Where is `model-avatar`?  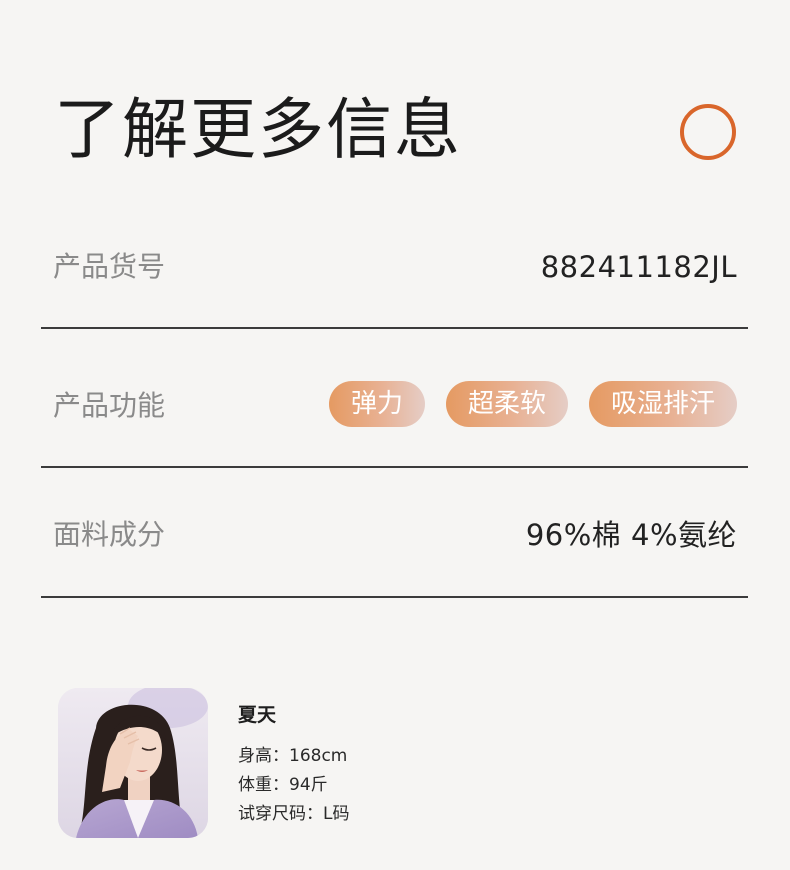
model-avatar is located at coordinates (133, 763).